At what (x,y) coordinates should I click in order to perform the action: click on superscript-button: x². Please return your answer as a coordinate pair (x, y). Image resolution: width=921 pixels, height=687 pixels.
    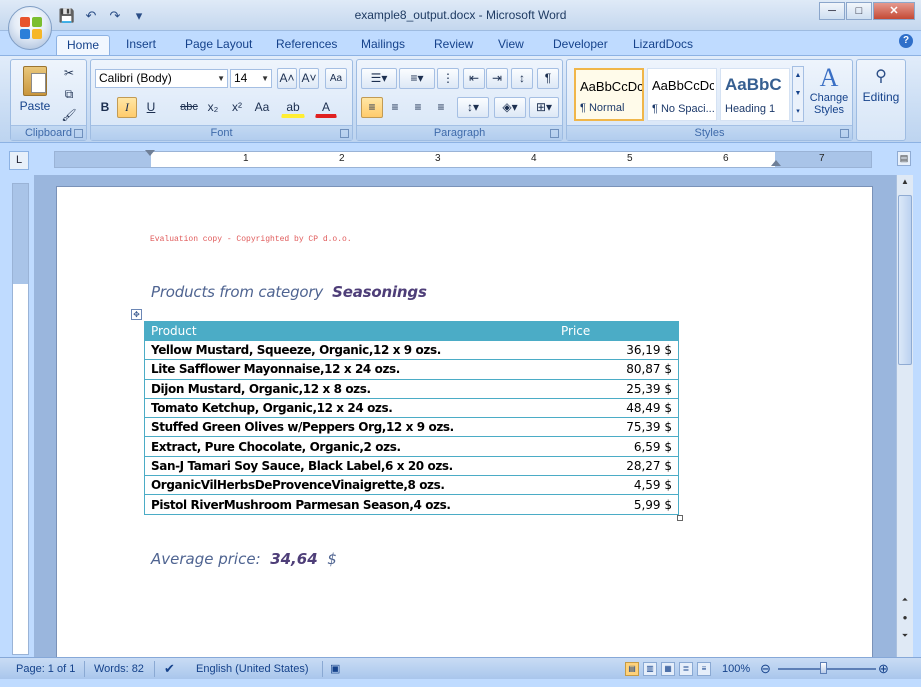
    Looking at the image, I should click on (237, 107).